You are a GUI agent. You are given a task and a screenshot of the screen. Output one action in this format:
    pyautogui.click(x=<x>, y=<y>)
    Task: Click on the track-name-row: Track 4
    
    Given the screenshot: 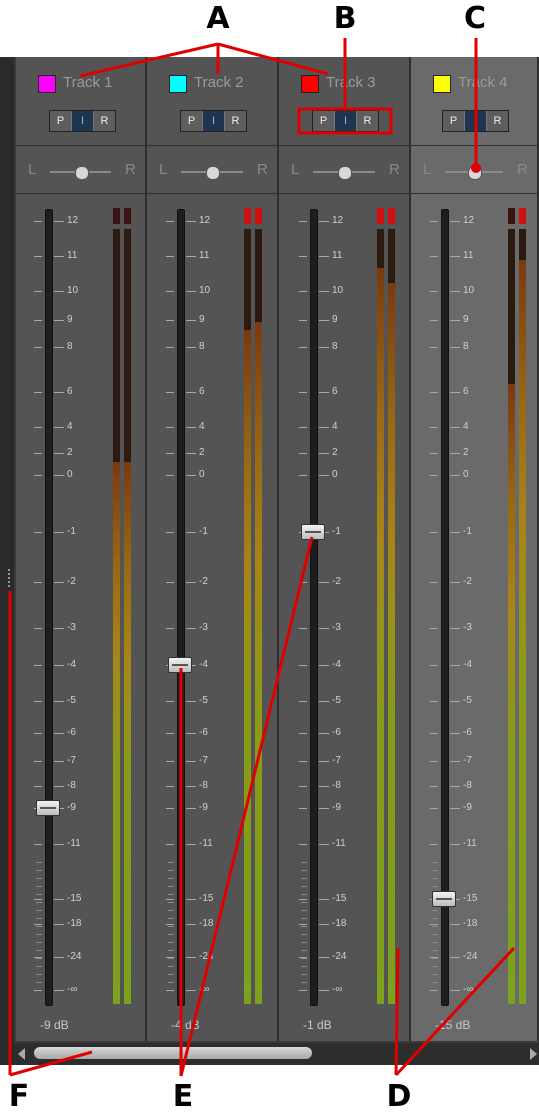 What is the action you would take?
    pyautogui.click(x=474, y=84)
    